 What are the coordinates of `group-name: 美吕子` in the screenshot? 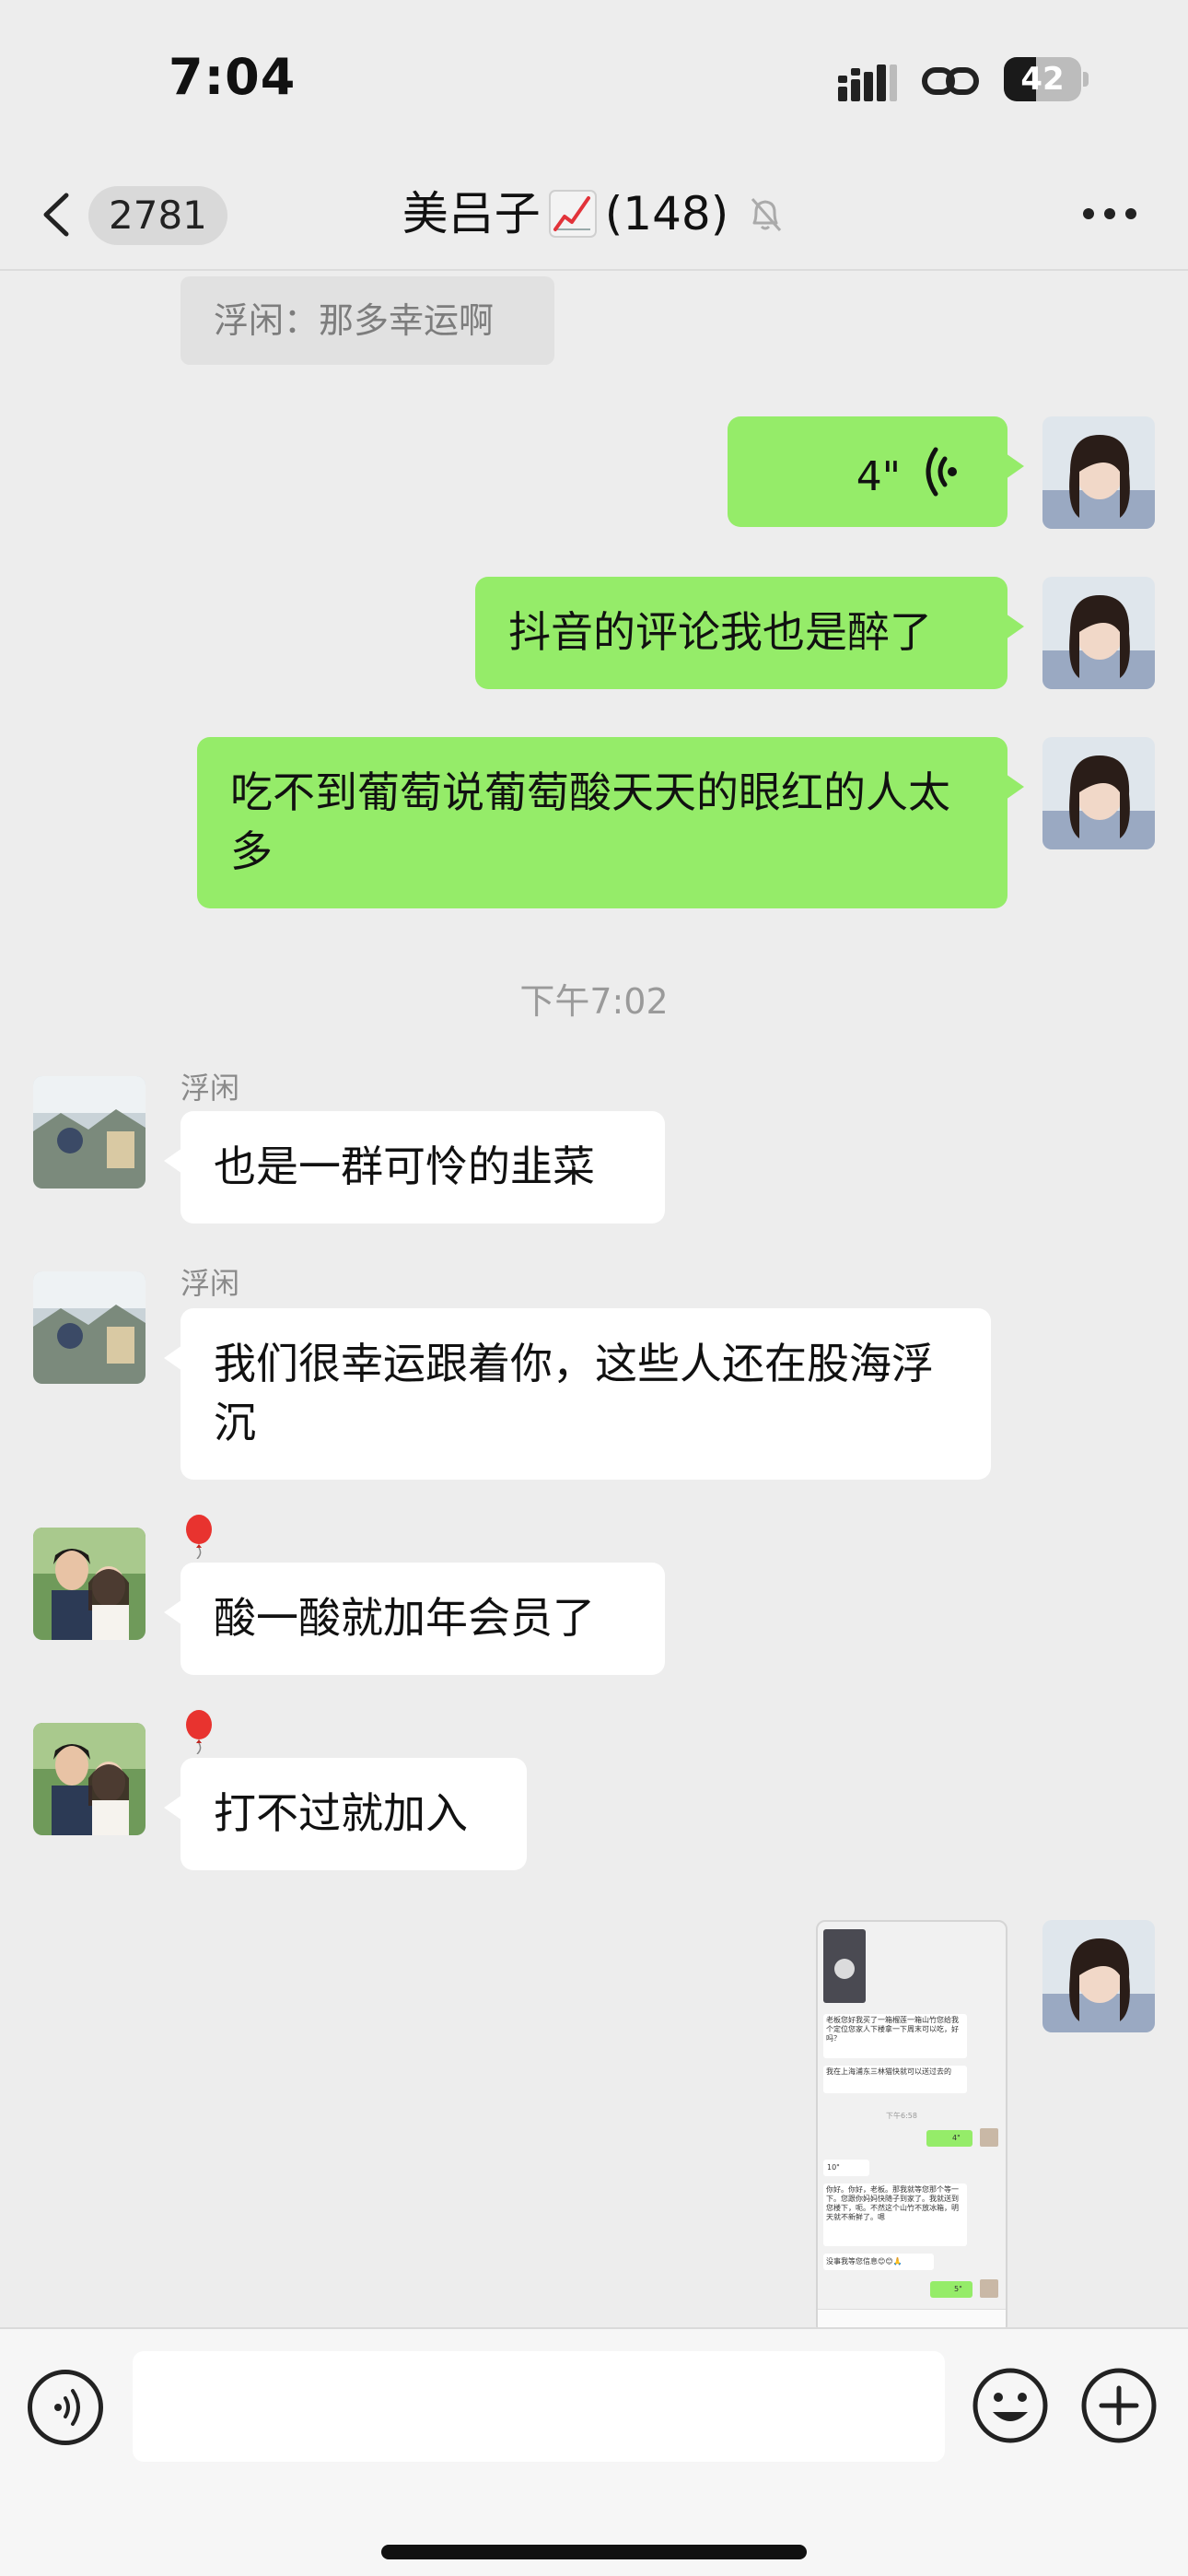 It's located at (471, 213).